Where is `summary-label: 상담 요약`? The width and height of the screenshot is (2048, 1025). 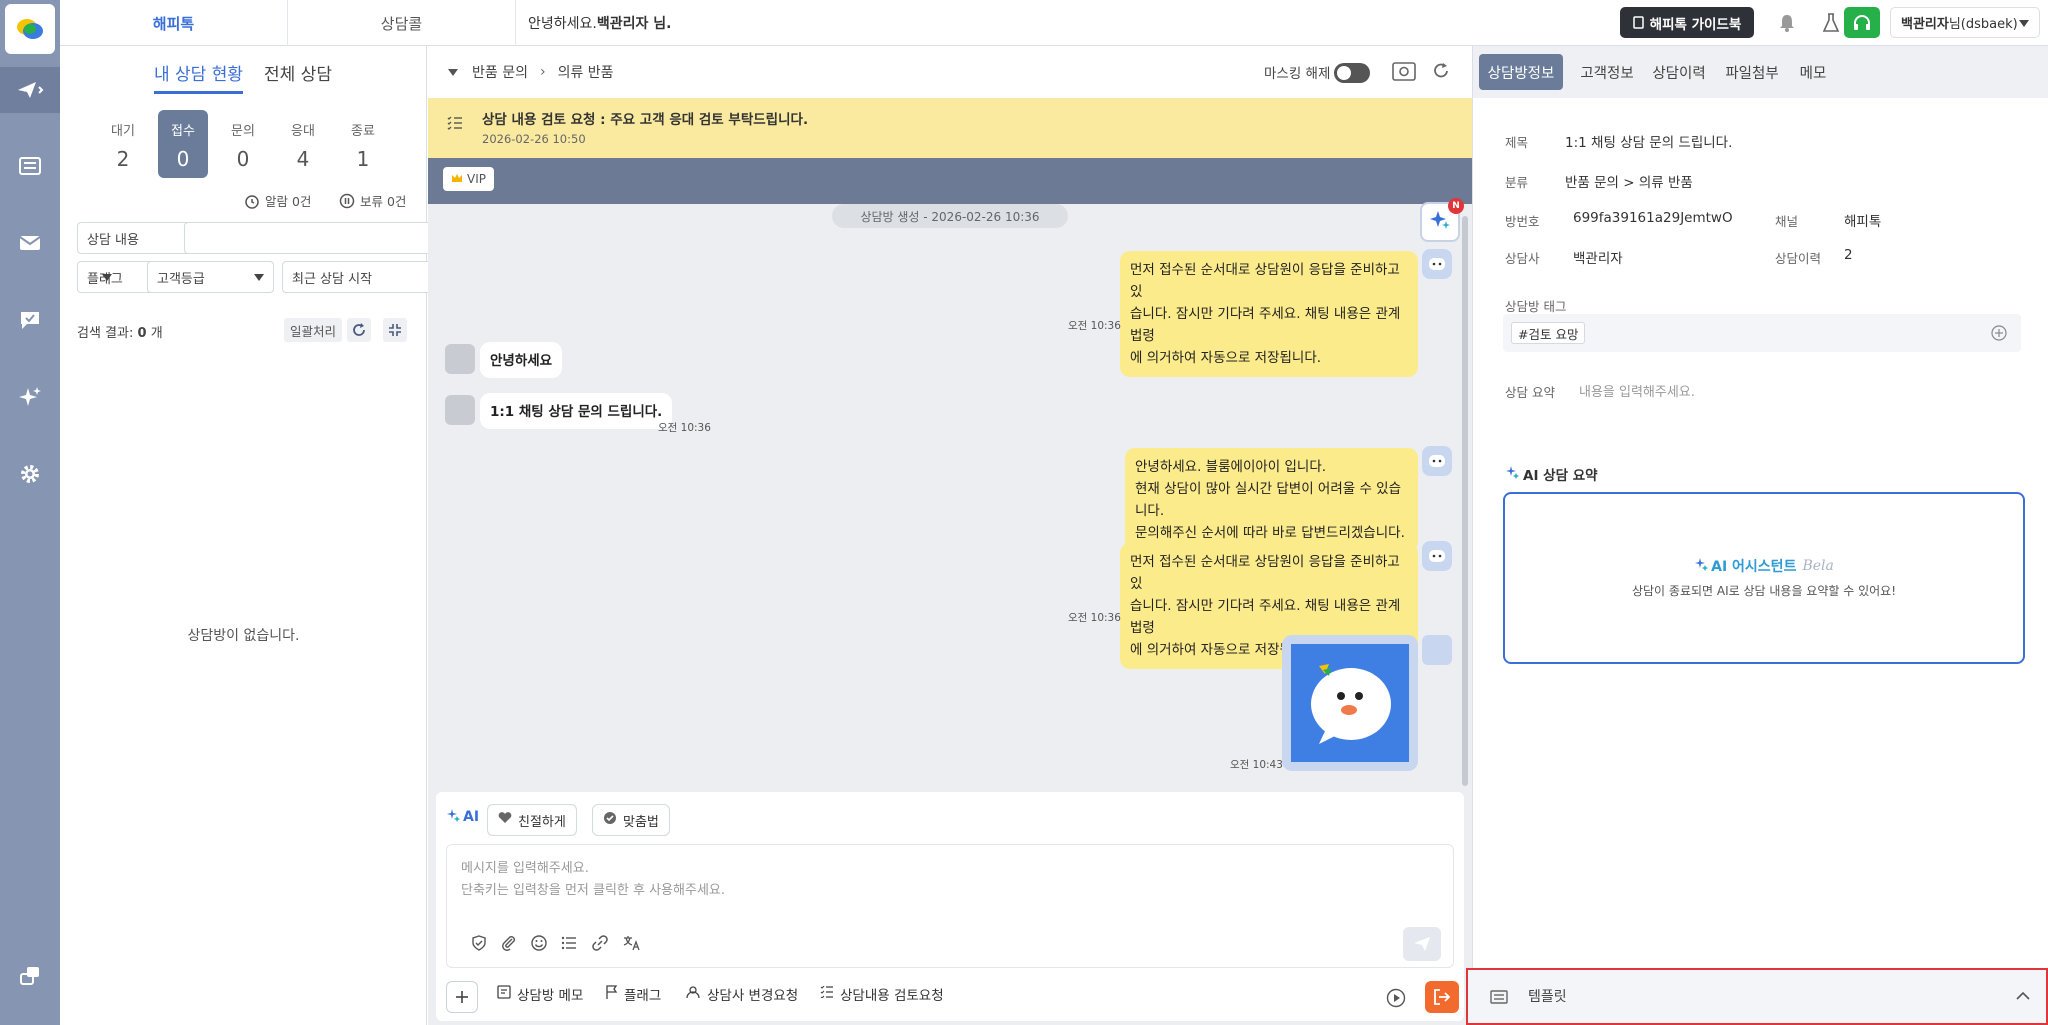
summary-label: 상담 요약 is located at coordinates (1530, 392).